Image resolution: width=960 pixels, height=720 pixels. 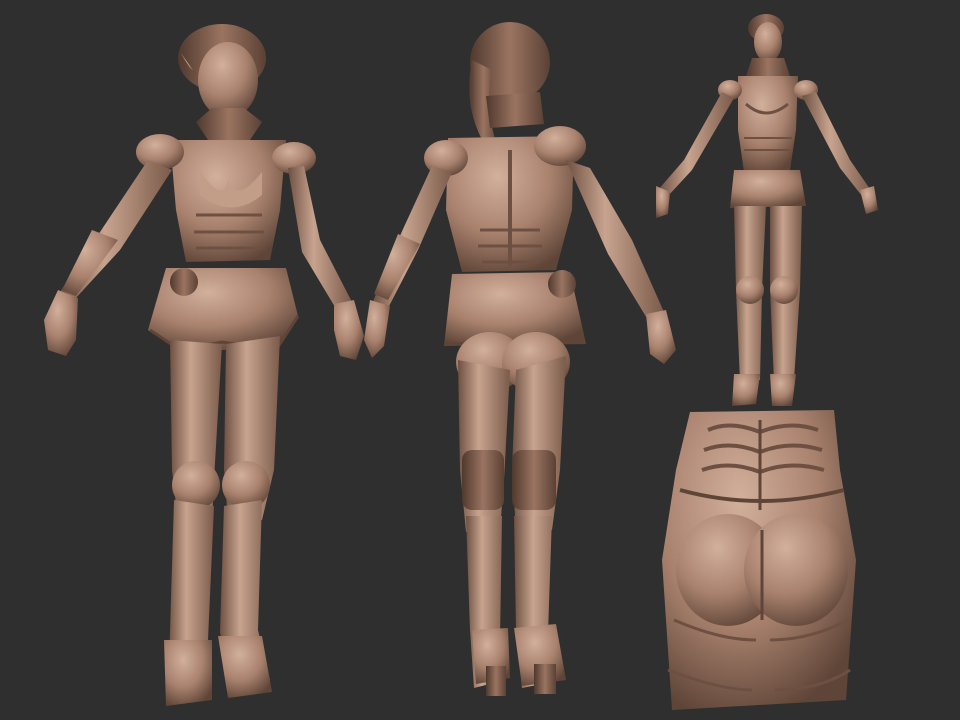 What do you see at coordinates (767, 210) in the screenshot?
I see `small-front-view` at bounding box center [767, 210].